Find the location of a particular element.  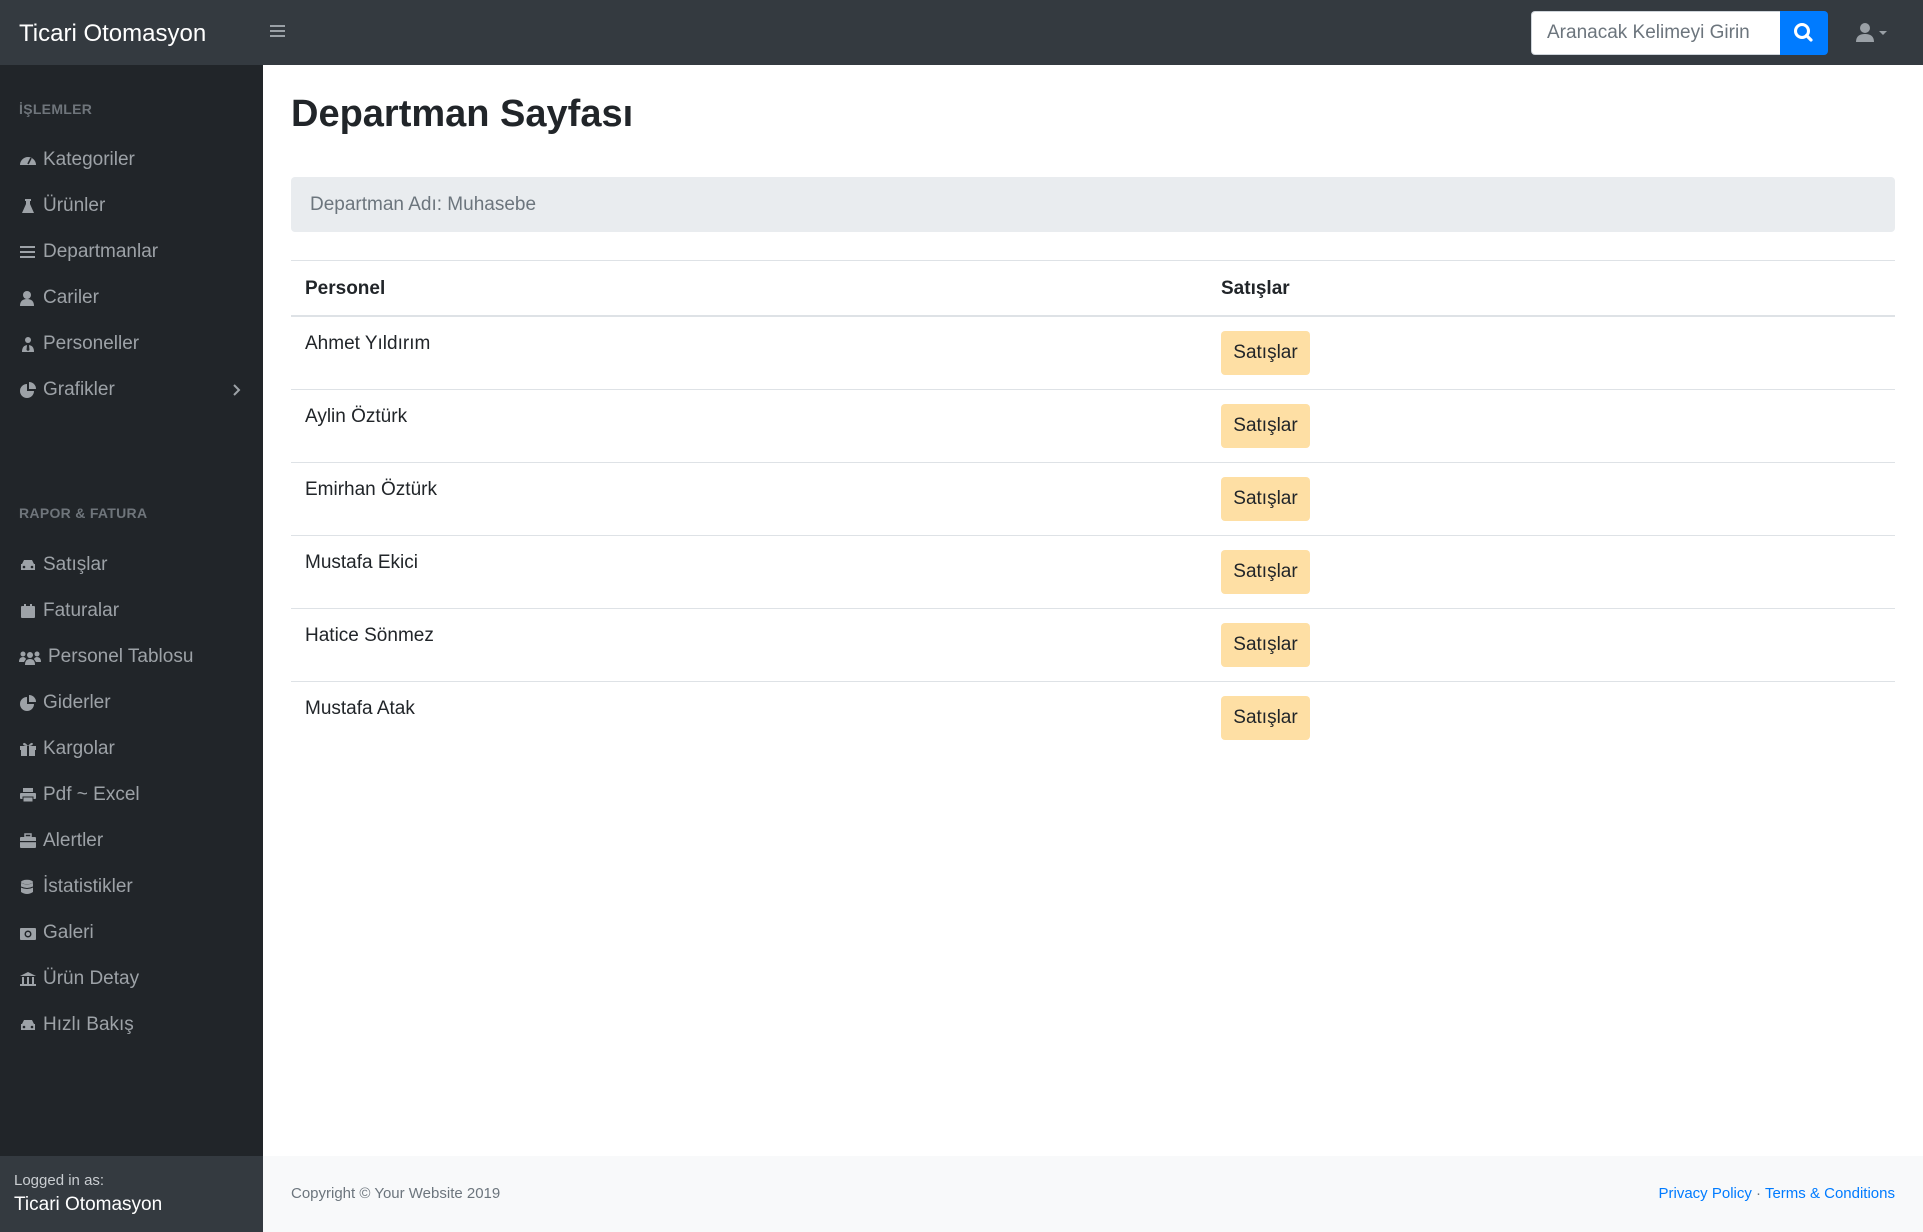

search-button is located at coordinates (1804, 33).